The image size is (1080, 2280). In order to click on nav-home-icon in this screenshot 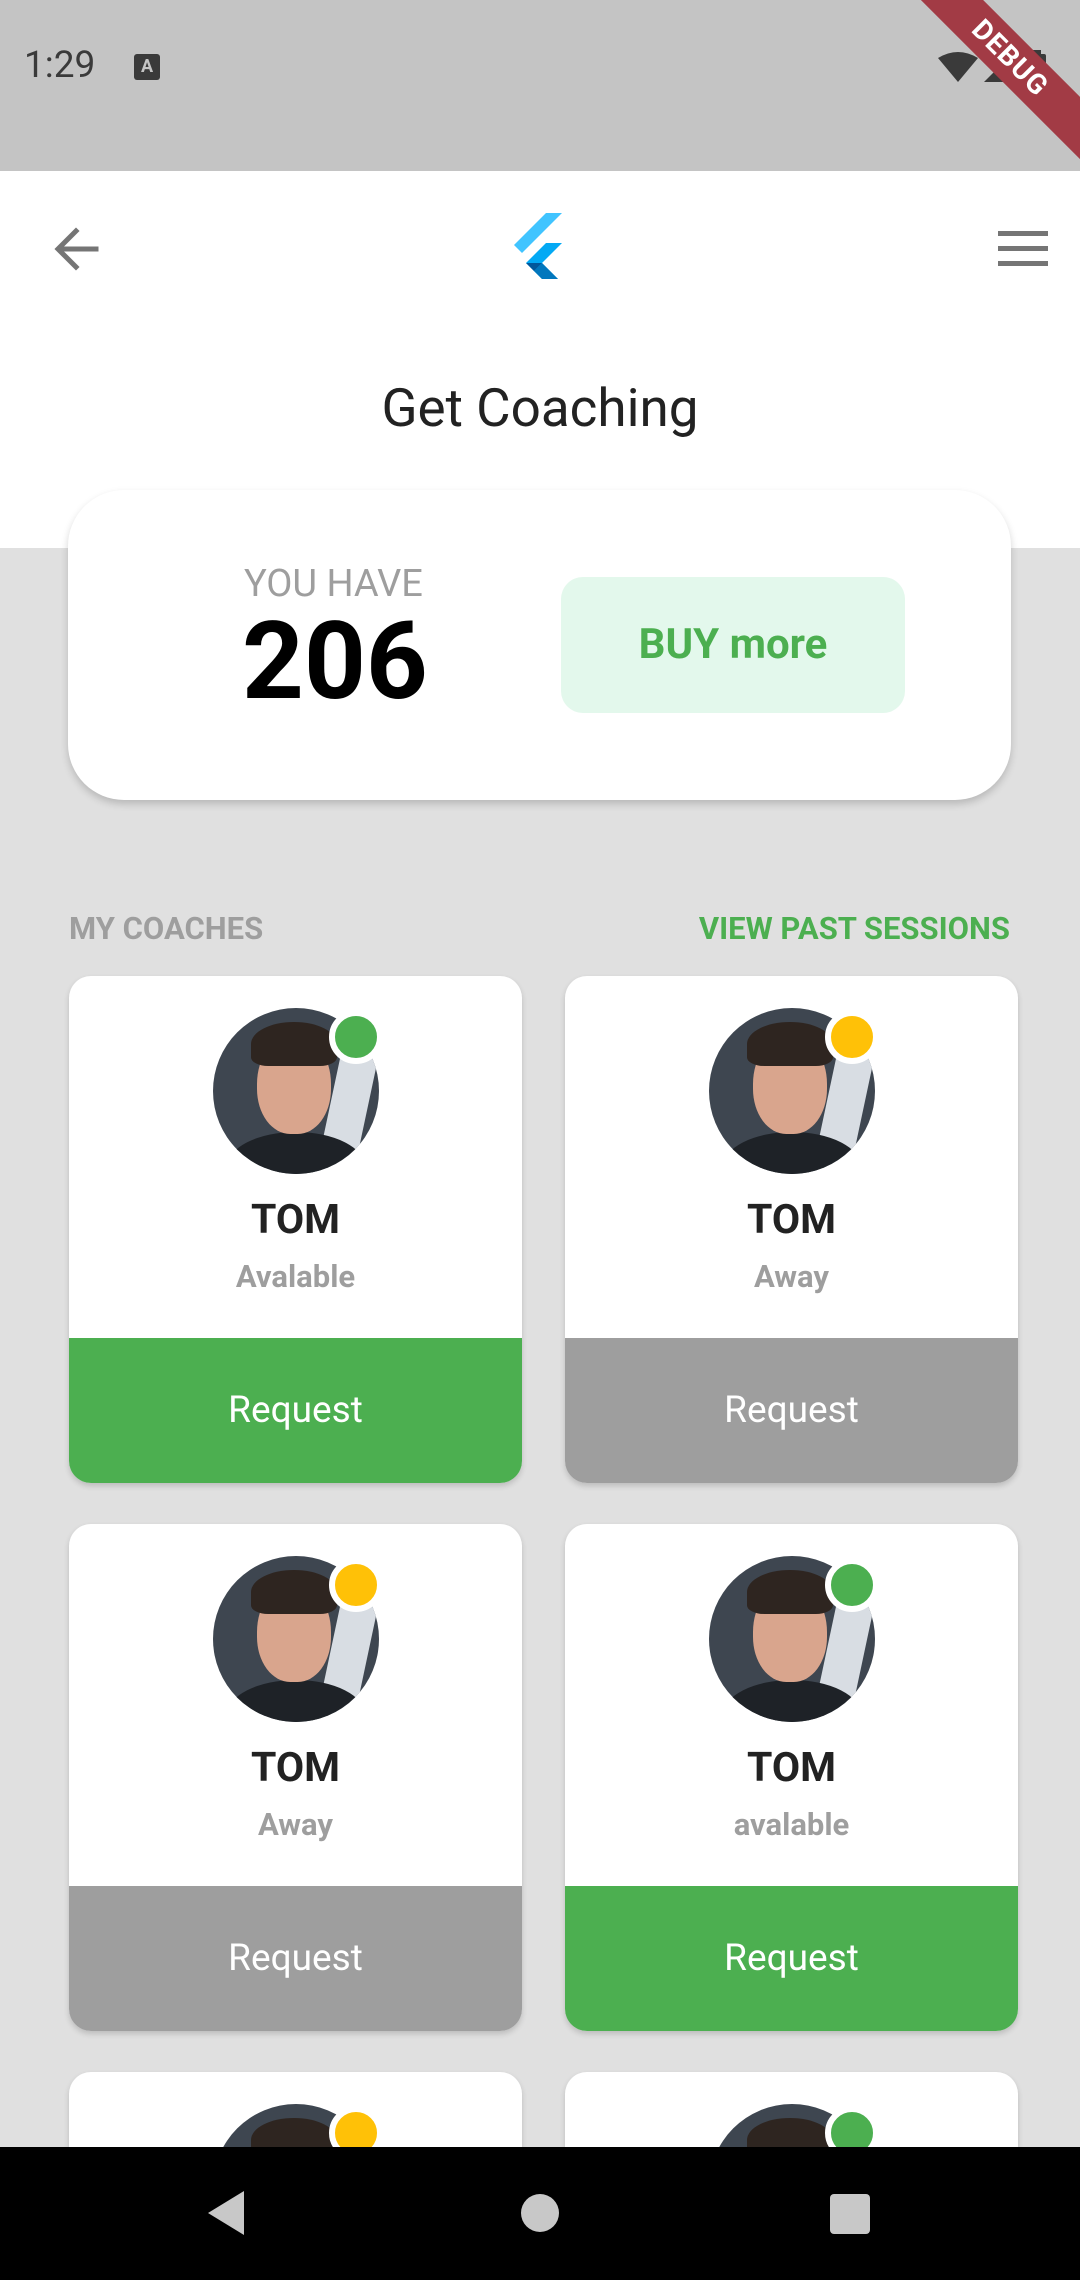, I will do `click(540, 2213)`.